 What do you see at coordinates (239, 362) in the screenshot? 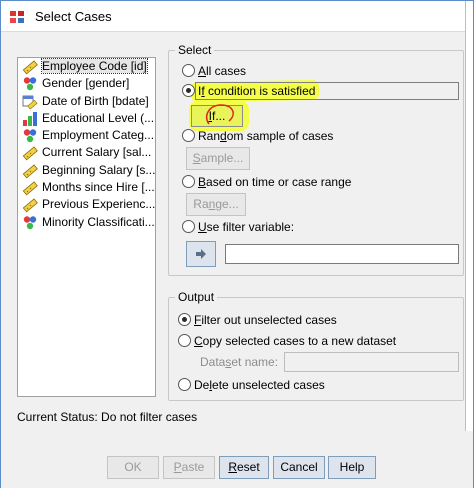
I see `dataset-name-label: Dataset name:` at bounding box center [239, 362].